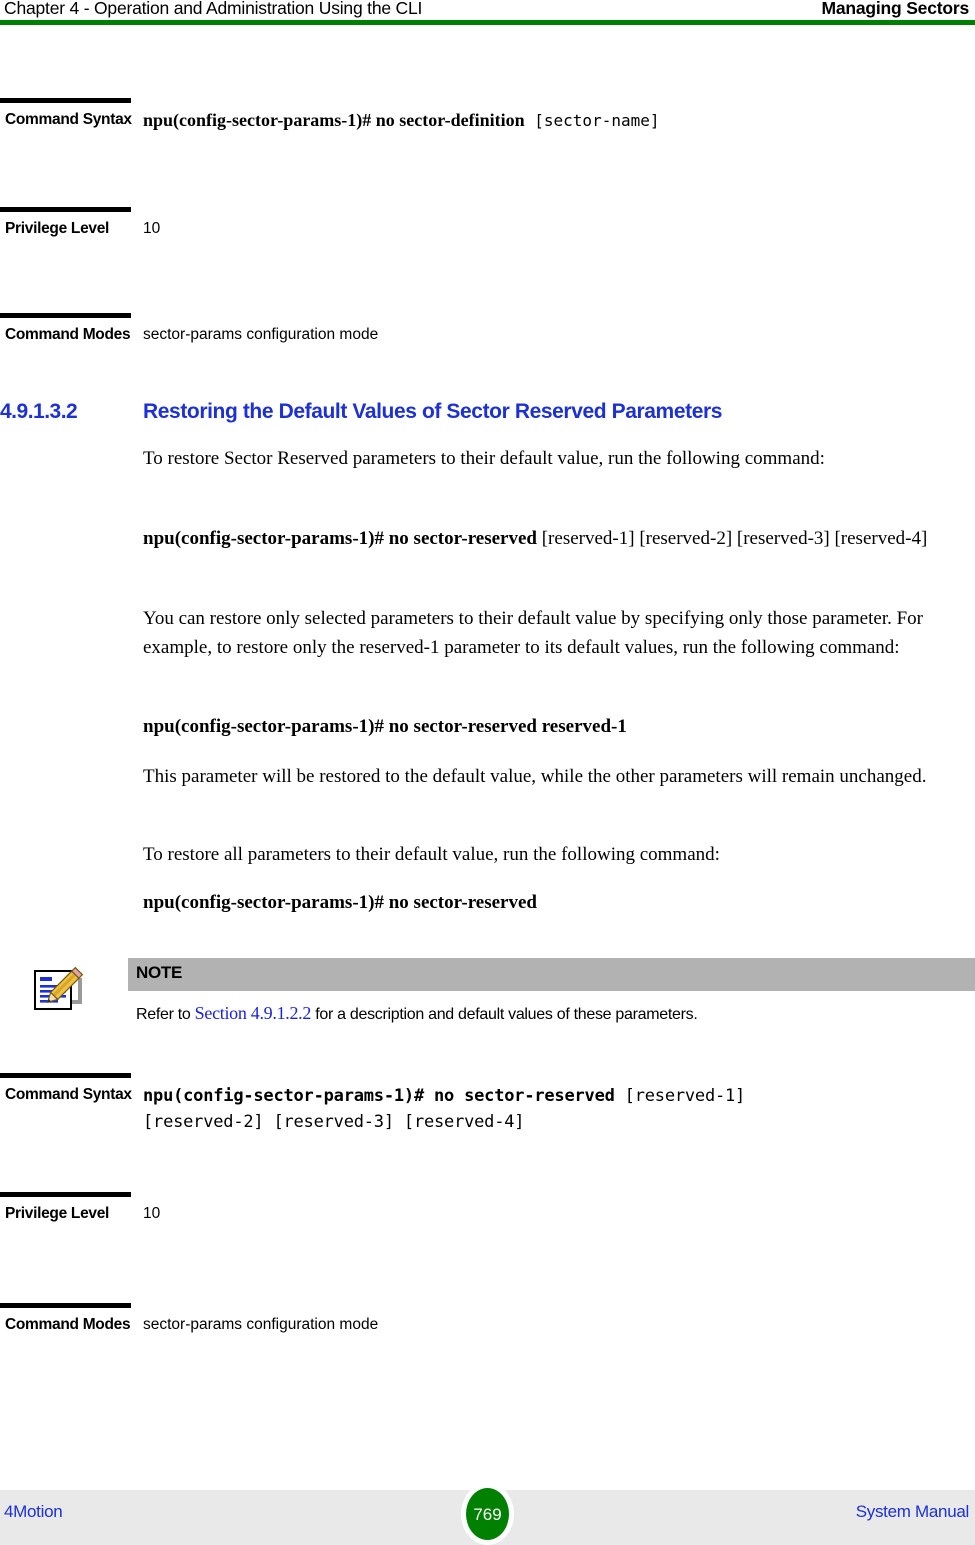  I want to click on note-title: NOTE, so click(159, 972).